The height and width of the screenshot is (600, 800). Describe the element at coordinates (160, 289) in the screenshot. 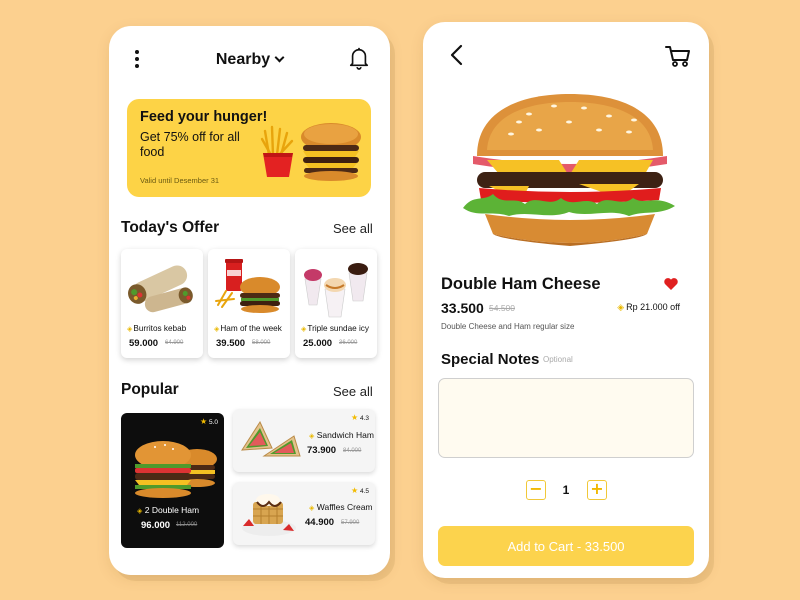

I see `burrito-image` at that location.